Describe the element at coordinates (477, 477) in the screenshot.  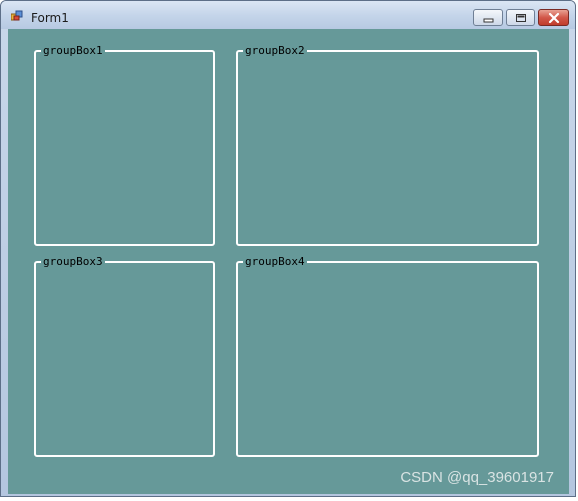
I see `watermark-text: CSDN @qq_39601917` at that location.